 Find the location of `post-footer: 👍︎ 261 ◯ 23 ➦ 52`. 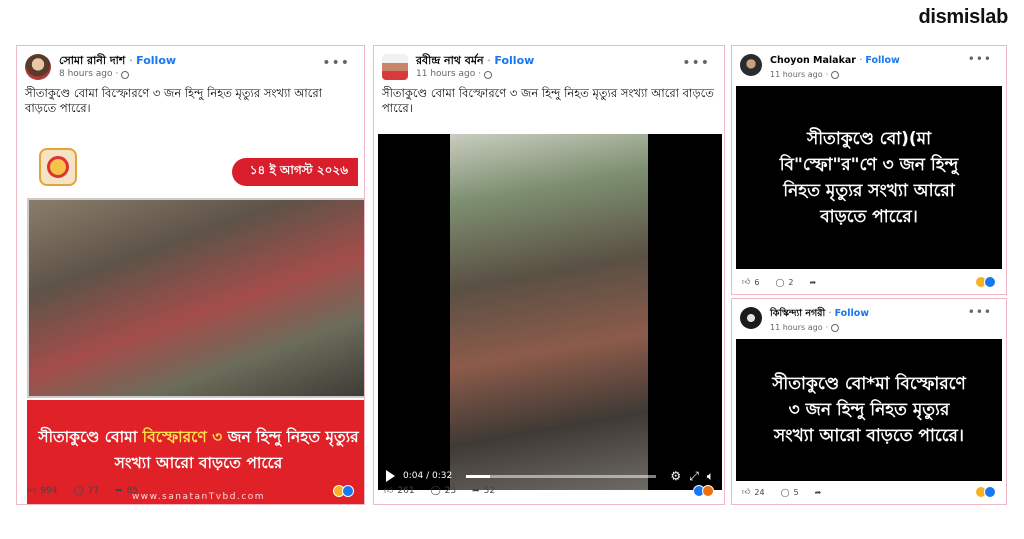

post-footer: 👍︎ 261 ◯ 23 ➦ 52 is located at coordinates (549, 491).